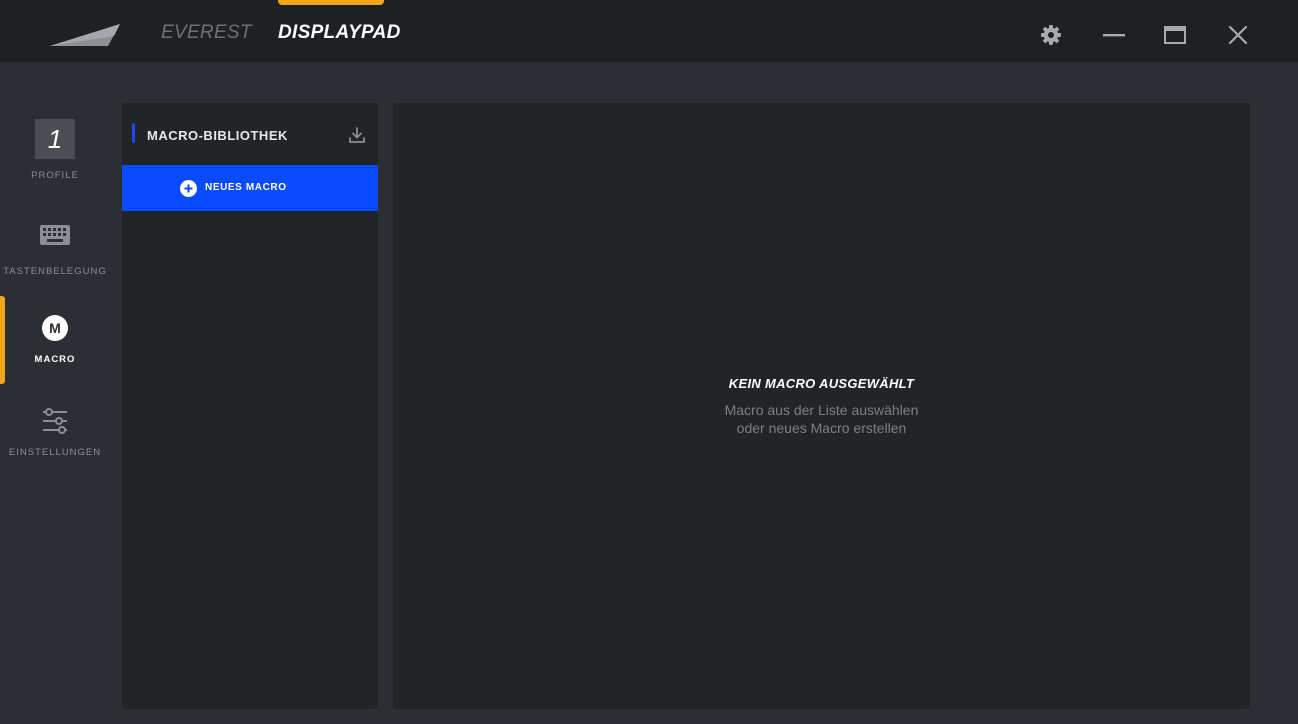 Image resolution: width=1298 pixels, height=724 pixels. I want to click on sidebar-item-label: EINSTELLUNGEN, so click(55, 452).